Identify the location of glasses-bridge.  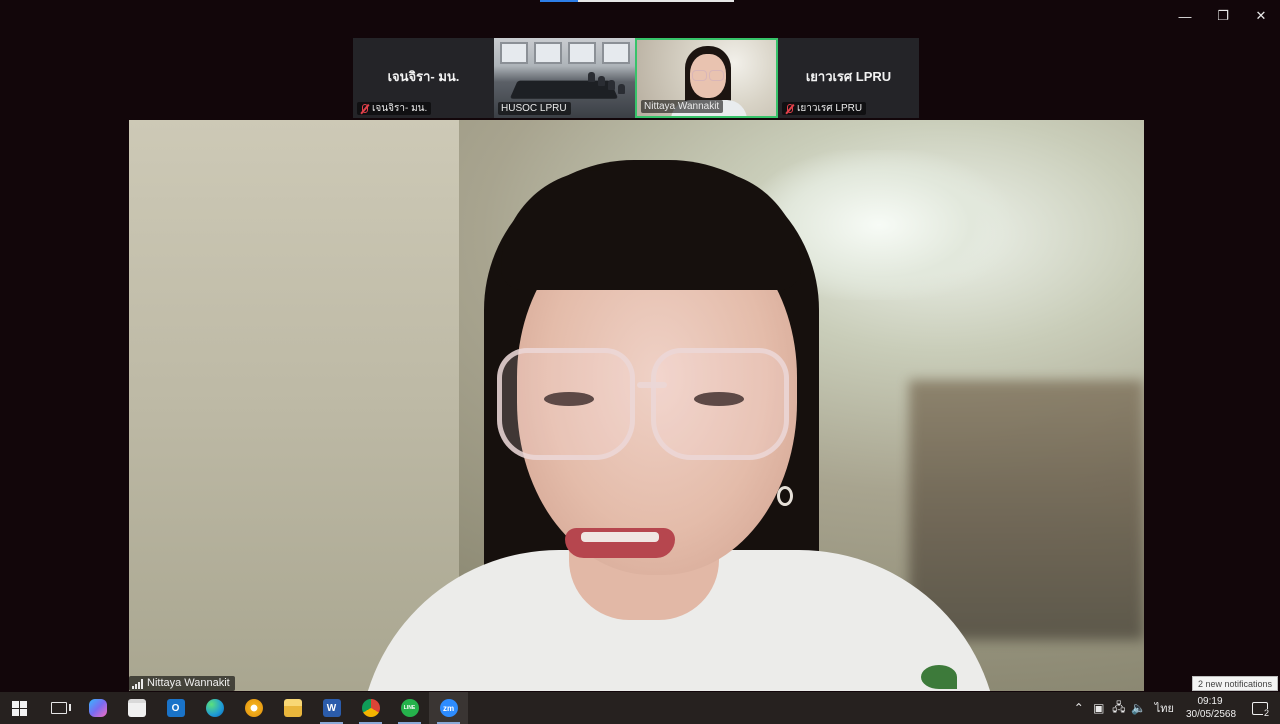
(652, 385).